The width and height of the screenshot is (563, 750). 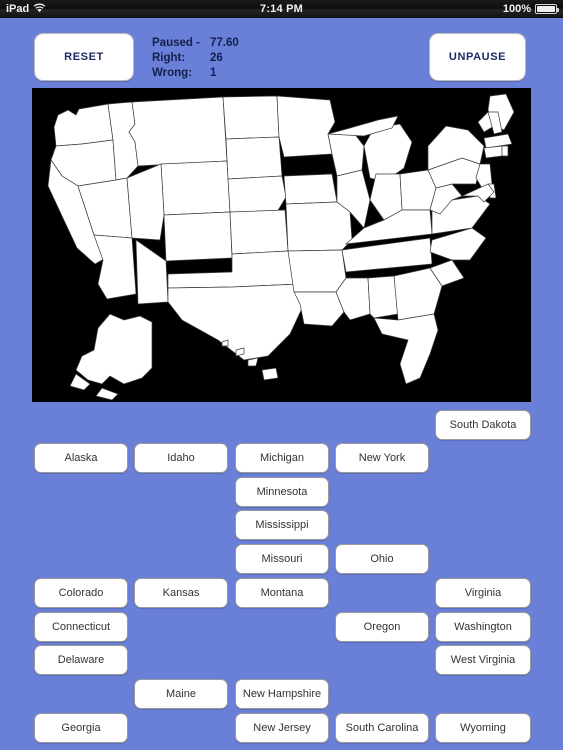 I want to click on state-answer-button: West Virginia, so click(x=483, y=660).